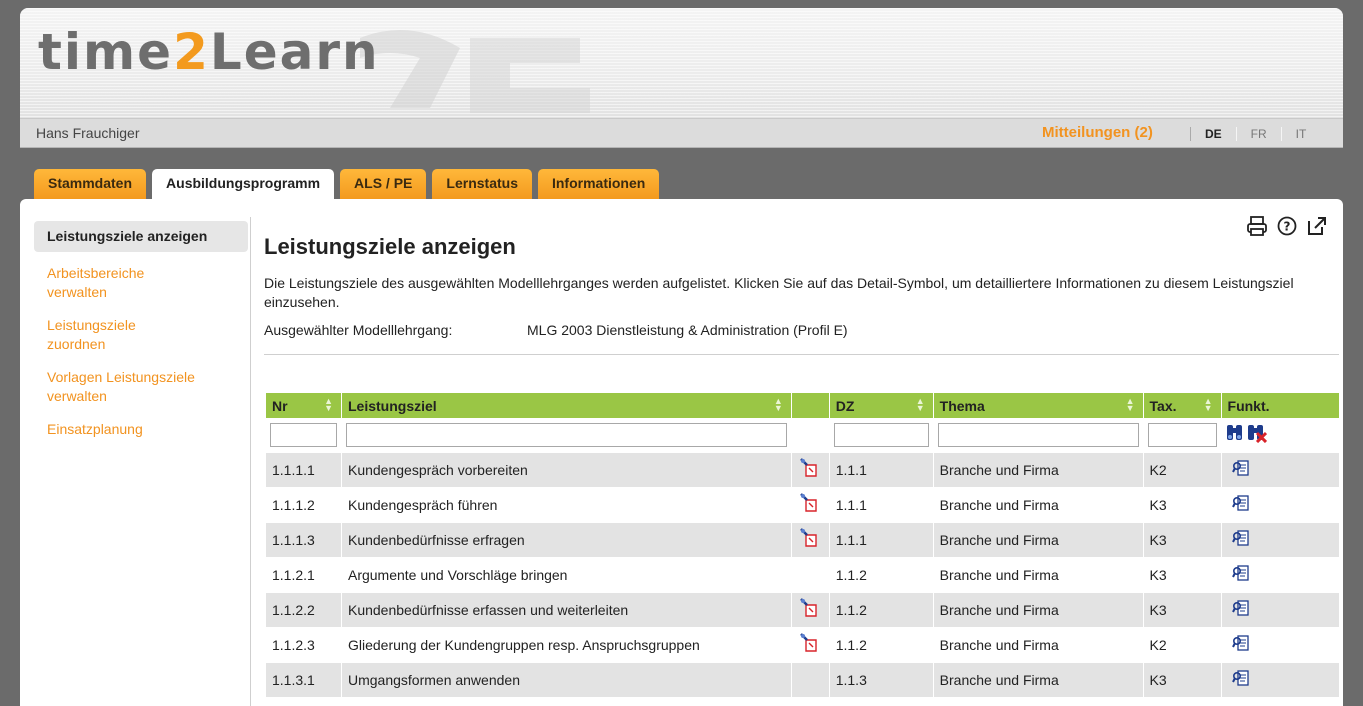 The width and height of the screenshot is (1363, 706). Describe the element at coordinates (1258, 134) in the screenshot. I see `lang-fr: FR` at that location.